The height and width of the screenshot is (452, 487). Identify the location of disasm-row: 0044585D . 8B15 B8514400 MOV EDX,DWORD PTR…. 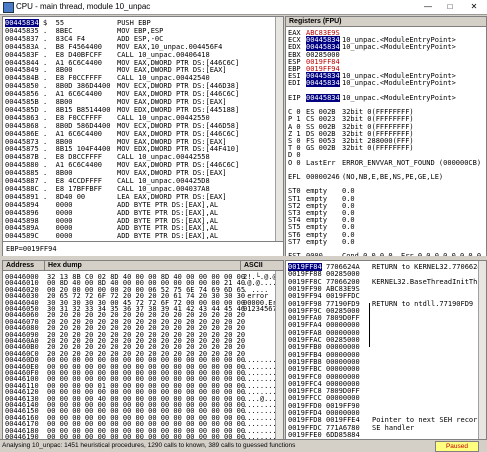
(143, 110).